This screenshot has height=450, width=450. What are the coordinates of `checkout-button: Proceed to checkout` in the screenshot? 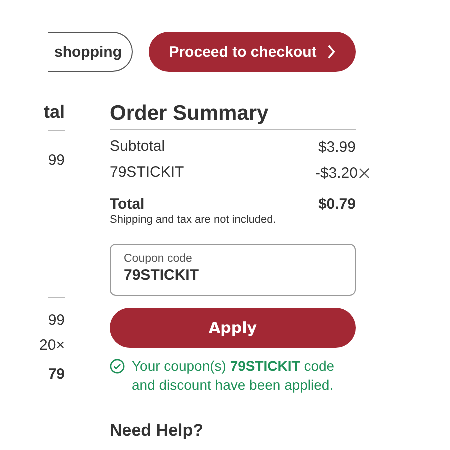 It's located at (252, 52).